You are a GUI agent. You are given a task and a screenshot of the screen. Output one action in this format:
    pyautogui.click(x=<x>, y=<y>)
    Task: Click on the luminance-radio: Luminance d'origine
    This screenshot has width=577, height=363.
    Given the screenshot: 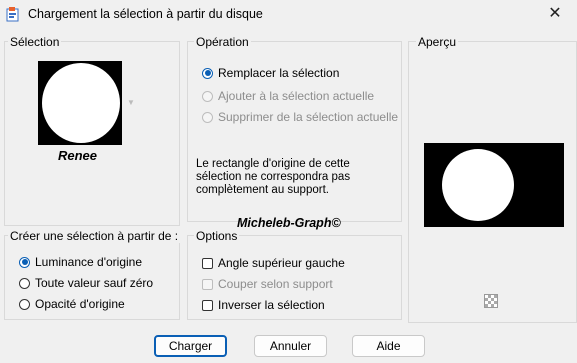 What is the action you would take?
    pyautogui.click(x=80, y=262)
    